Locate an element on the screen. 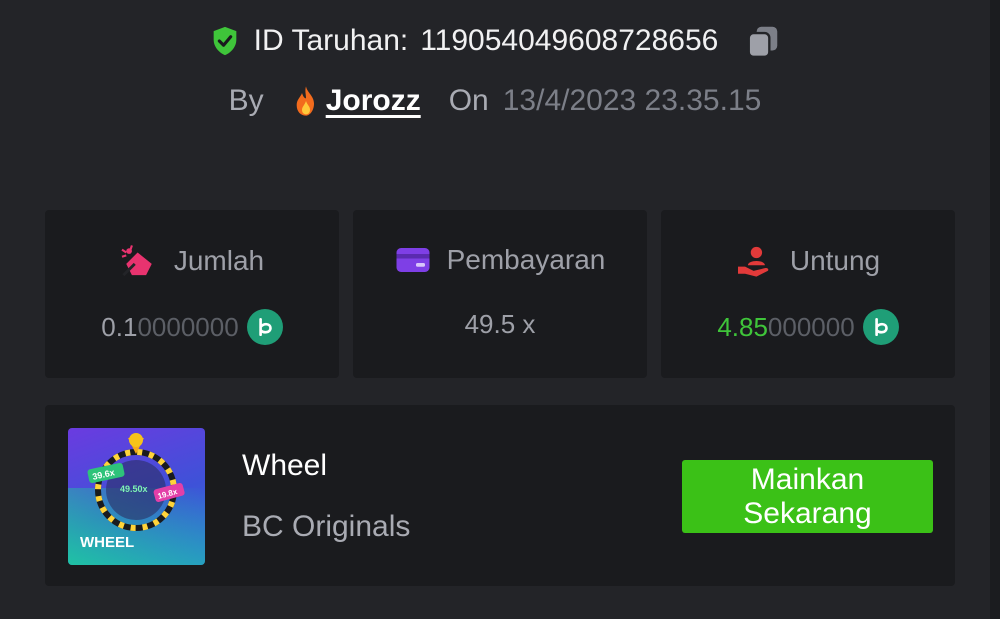  bet-id-value: 119054049608728656 is located at coordinates (569, 40).